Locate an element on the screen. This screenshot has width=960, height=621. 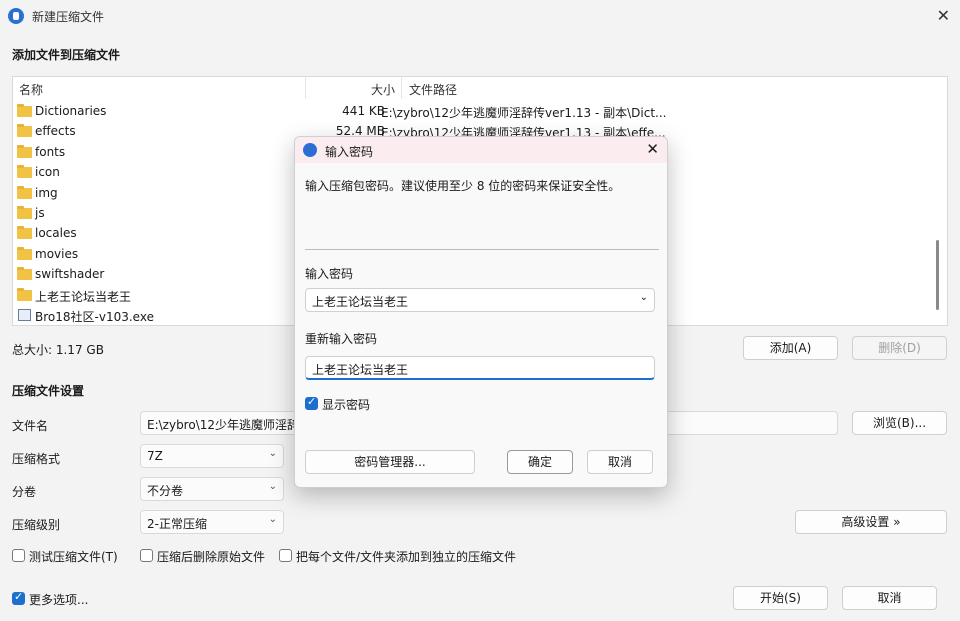
dialog-title: 输入密码 is located at coordinates (349, 152).